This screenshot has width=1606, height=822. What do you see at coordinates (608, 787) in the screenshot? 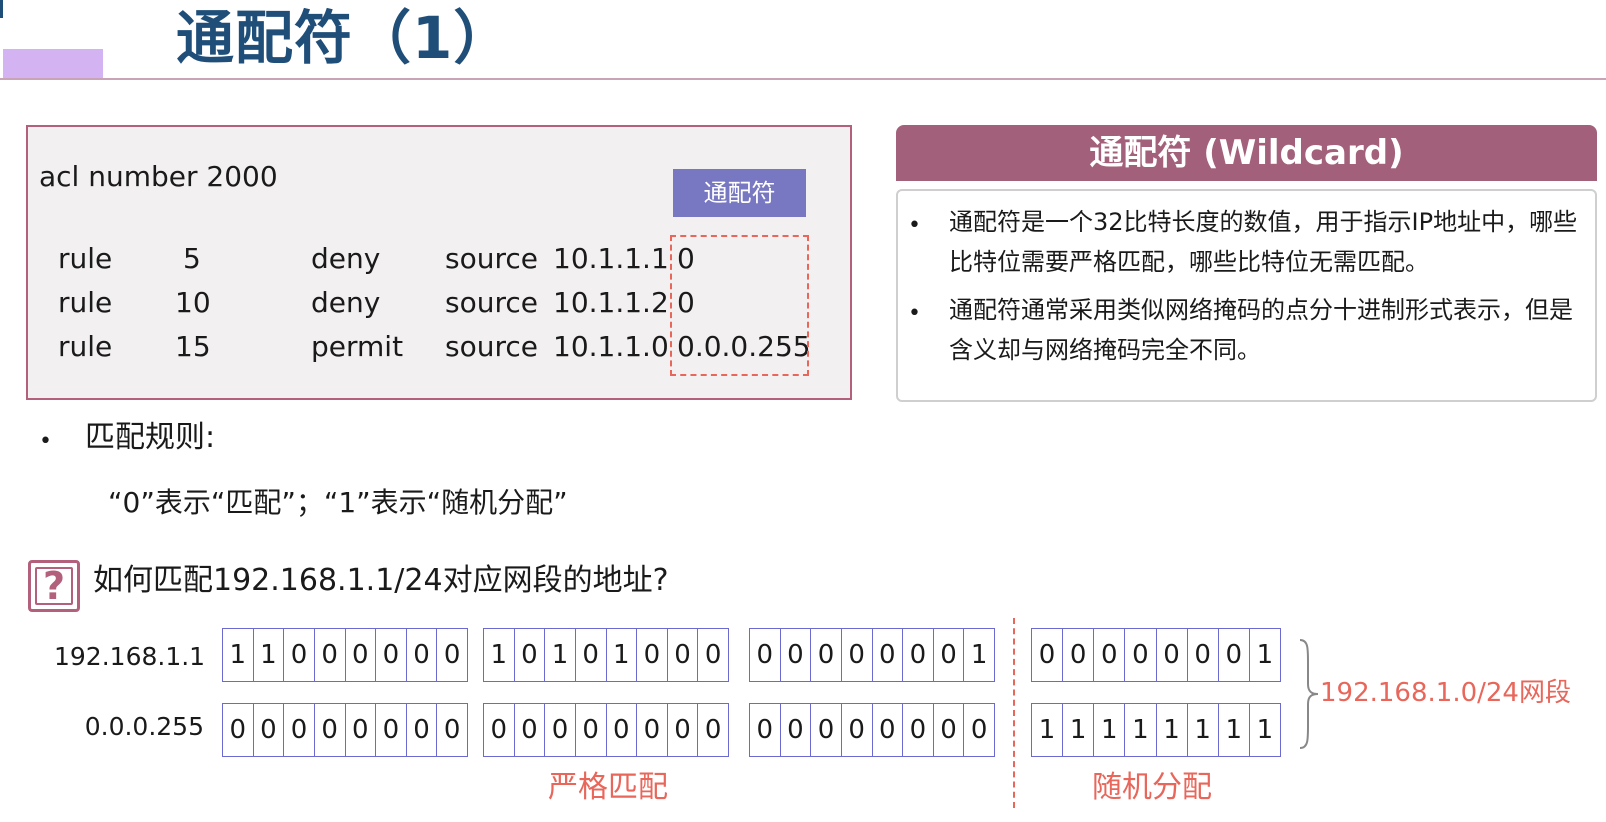
I see `strict-match-label: 严格匹配` at bounding box center [608, 787].